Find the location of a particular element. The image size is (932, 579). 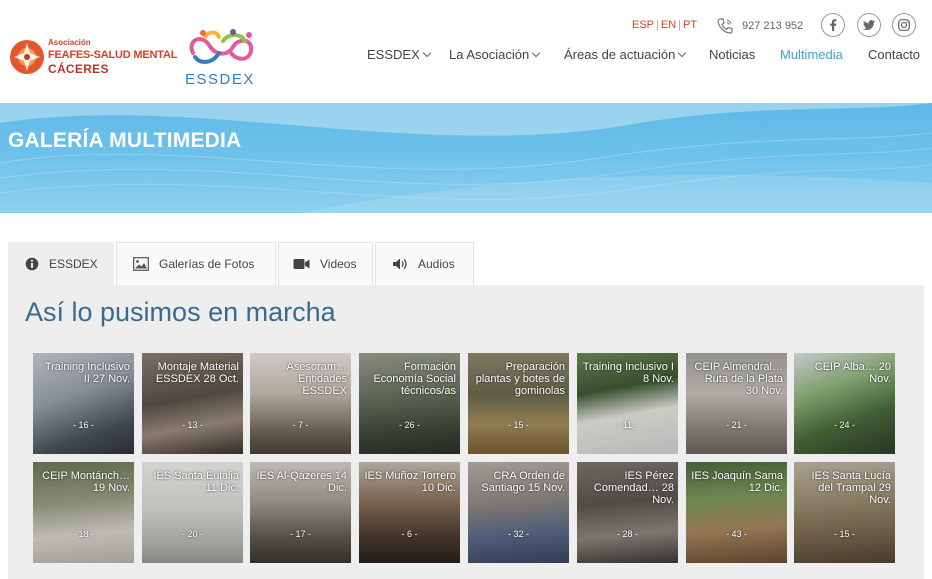

phone-icon is located at coordinates (725, 26).